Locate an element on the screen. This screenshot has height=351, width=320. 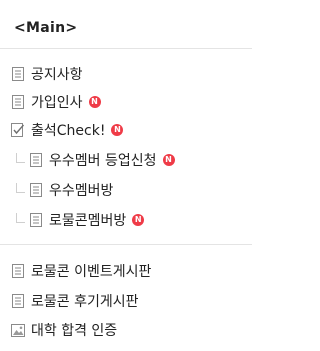
menu-item-notice: 공지사항 is located at coordinates (46, 74).